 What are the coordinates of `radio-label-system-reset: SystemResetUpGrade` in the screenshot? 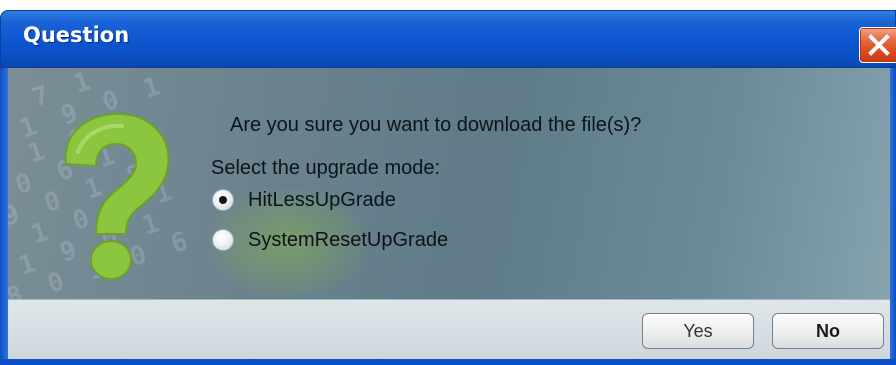 It's located at (348, 240).